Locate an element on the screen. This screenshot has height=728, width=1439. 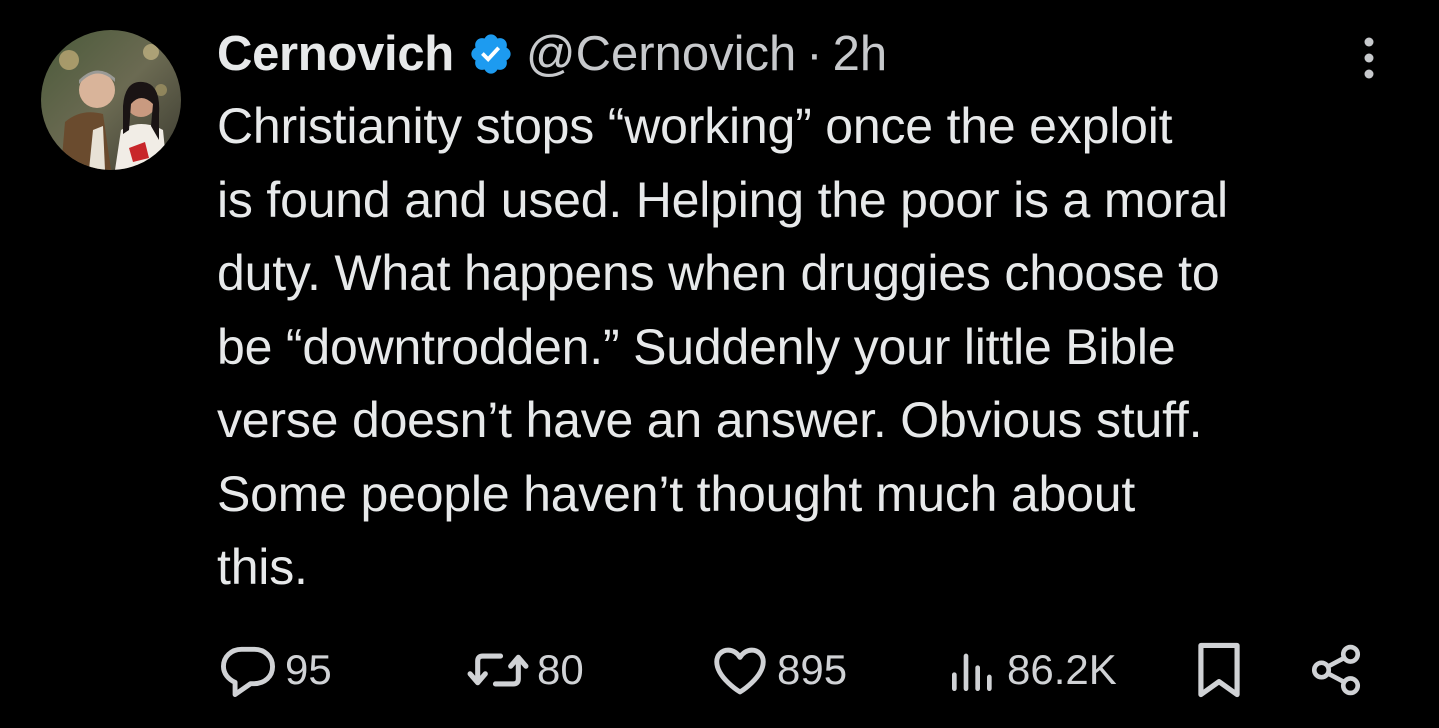
tweet-header: Cernovich @Cernovich · 2h is located at coordinates (552, 54).